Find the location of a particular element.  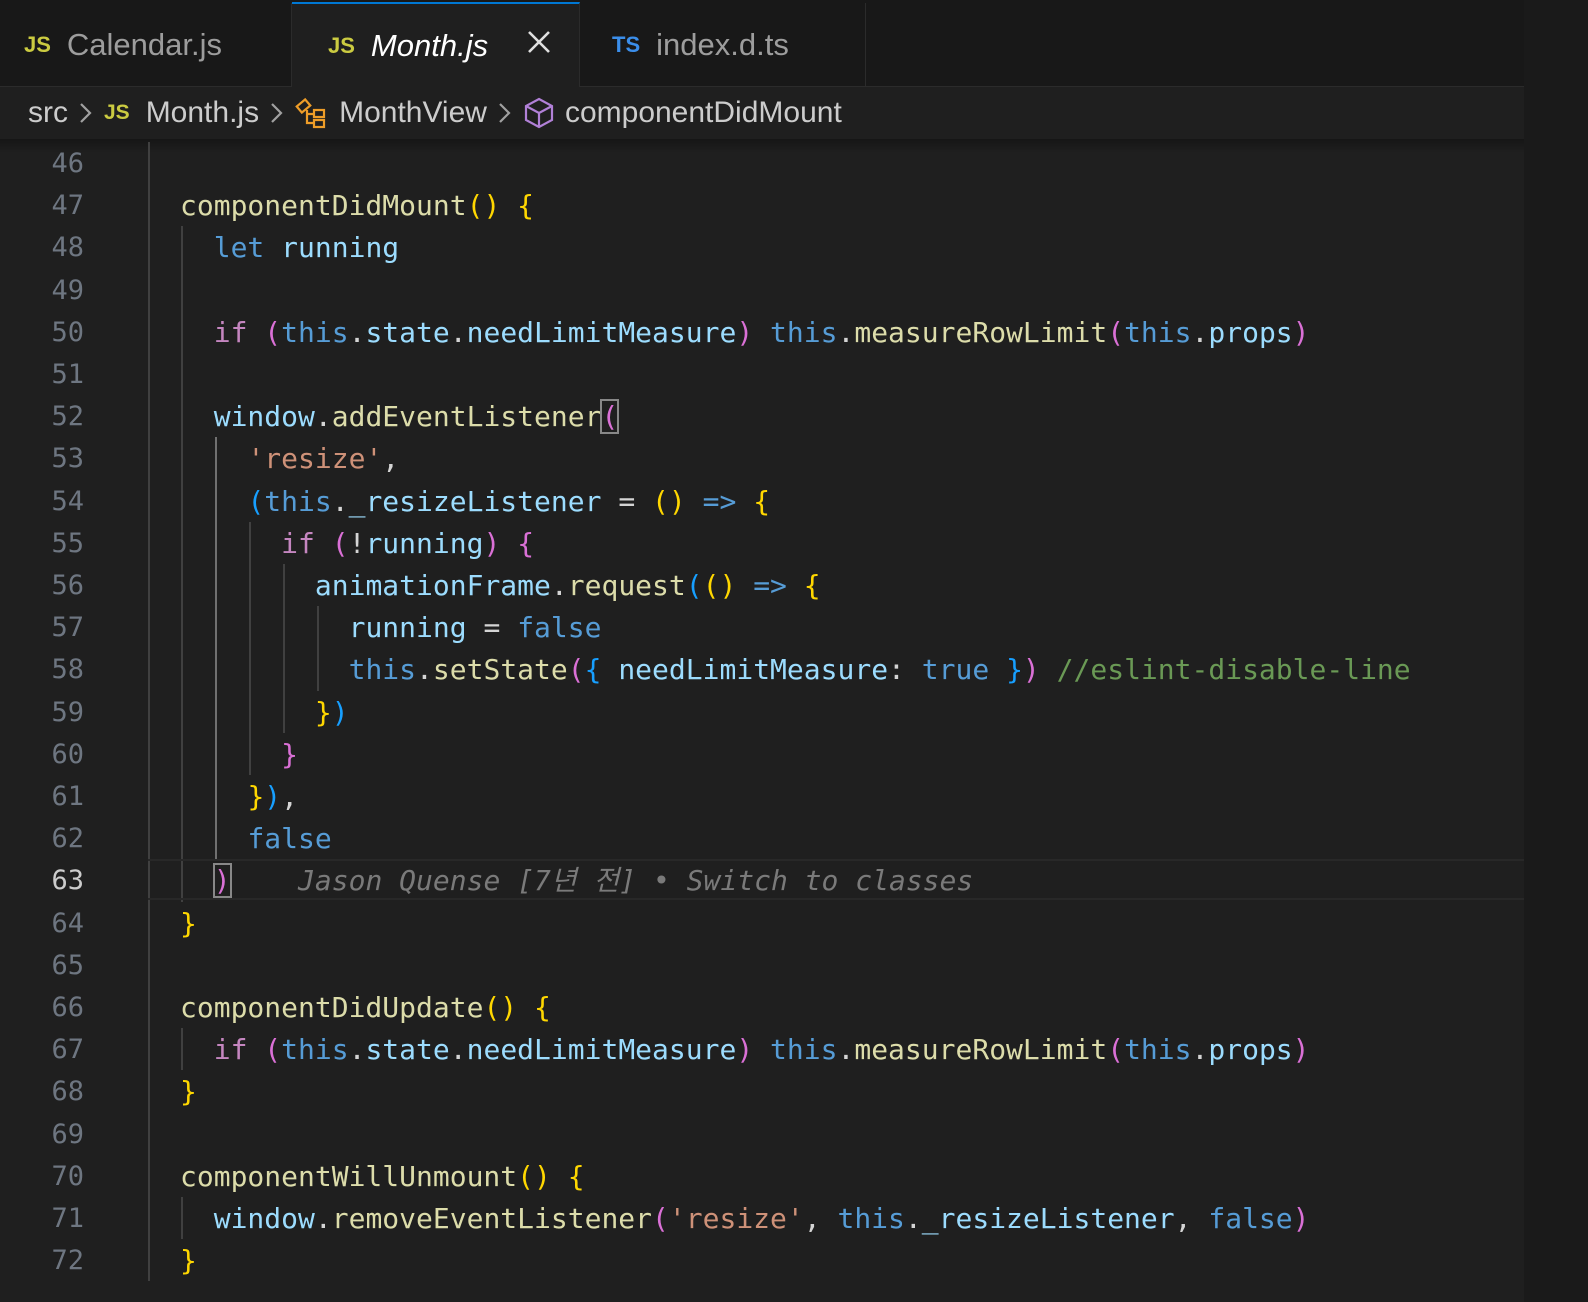

code-text: }), is located at coordinates (239, 796).